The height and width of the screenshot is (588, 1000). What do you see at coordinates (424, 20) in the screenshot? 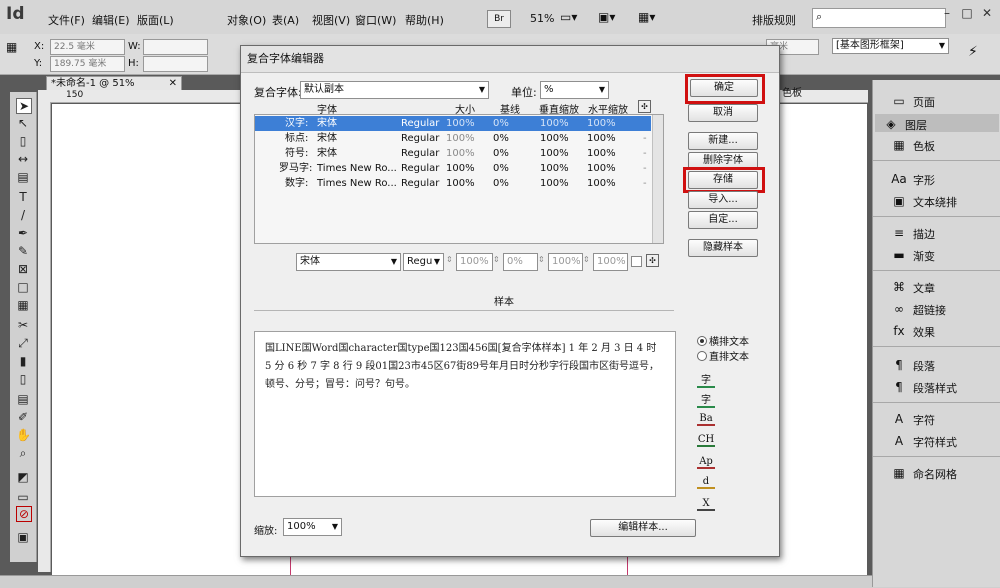
I see `menu-help: 帮助(H)` at bounding box center [424, 20].